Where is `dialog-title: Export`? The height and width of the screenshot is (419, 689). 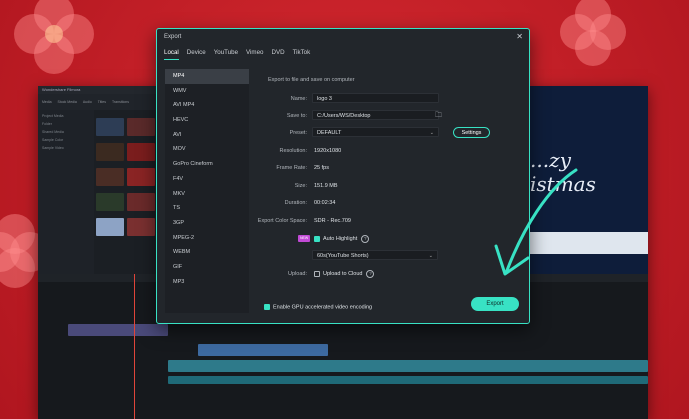
dialog-title: Export is located at coordinates (173, 37).